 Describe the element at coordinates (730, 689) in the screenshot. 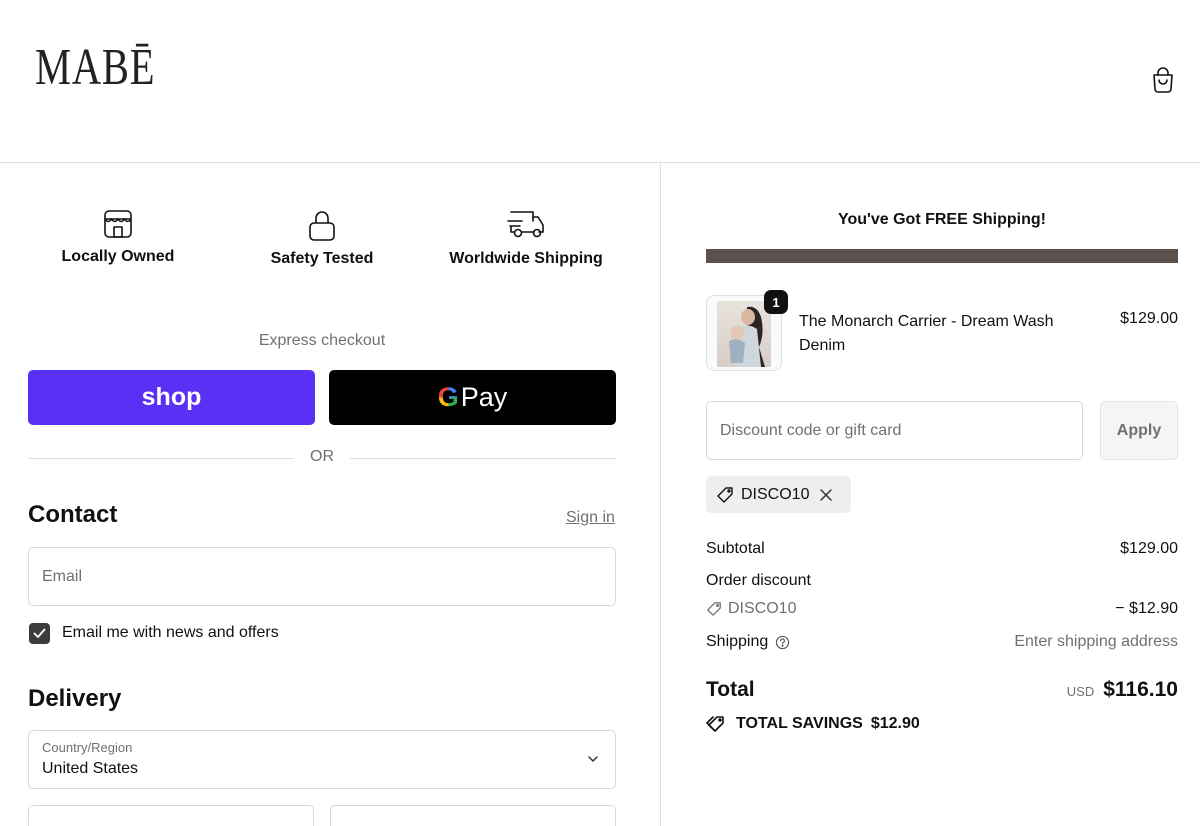

I see `total-label: Total` at that location.